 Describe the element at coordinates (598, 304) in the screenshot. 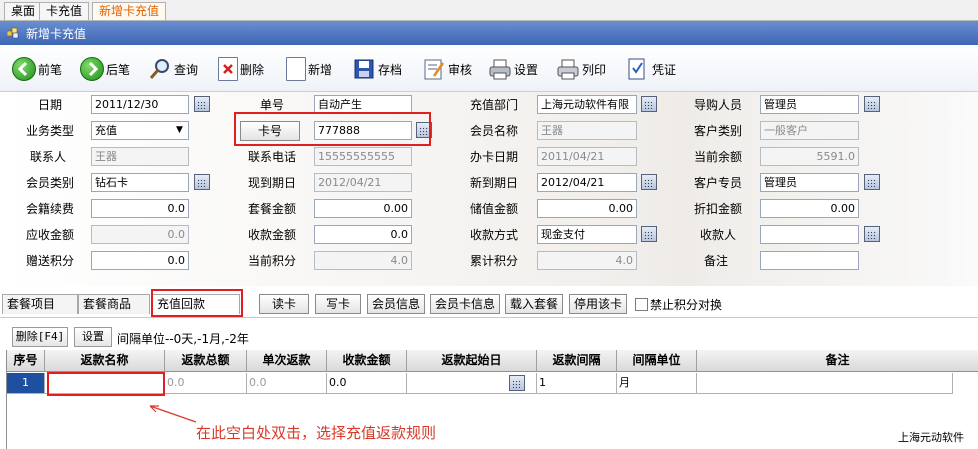

I see `disable-card-button: 停用该卡` at that location.